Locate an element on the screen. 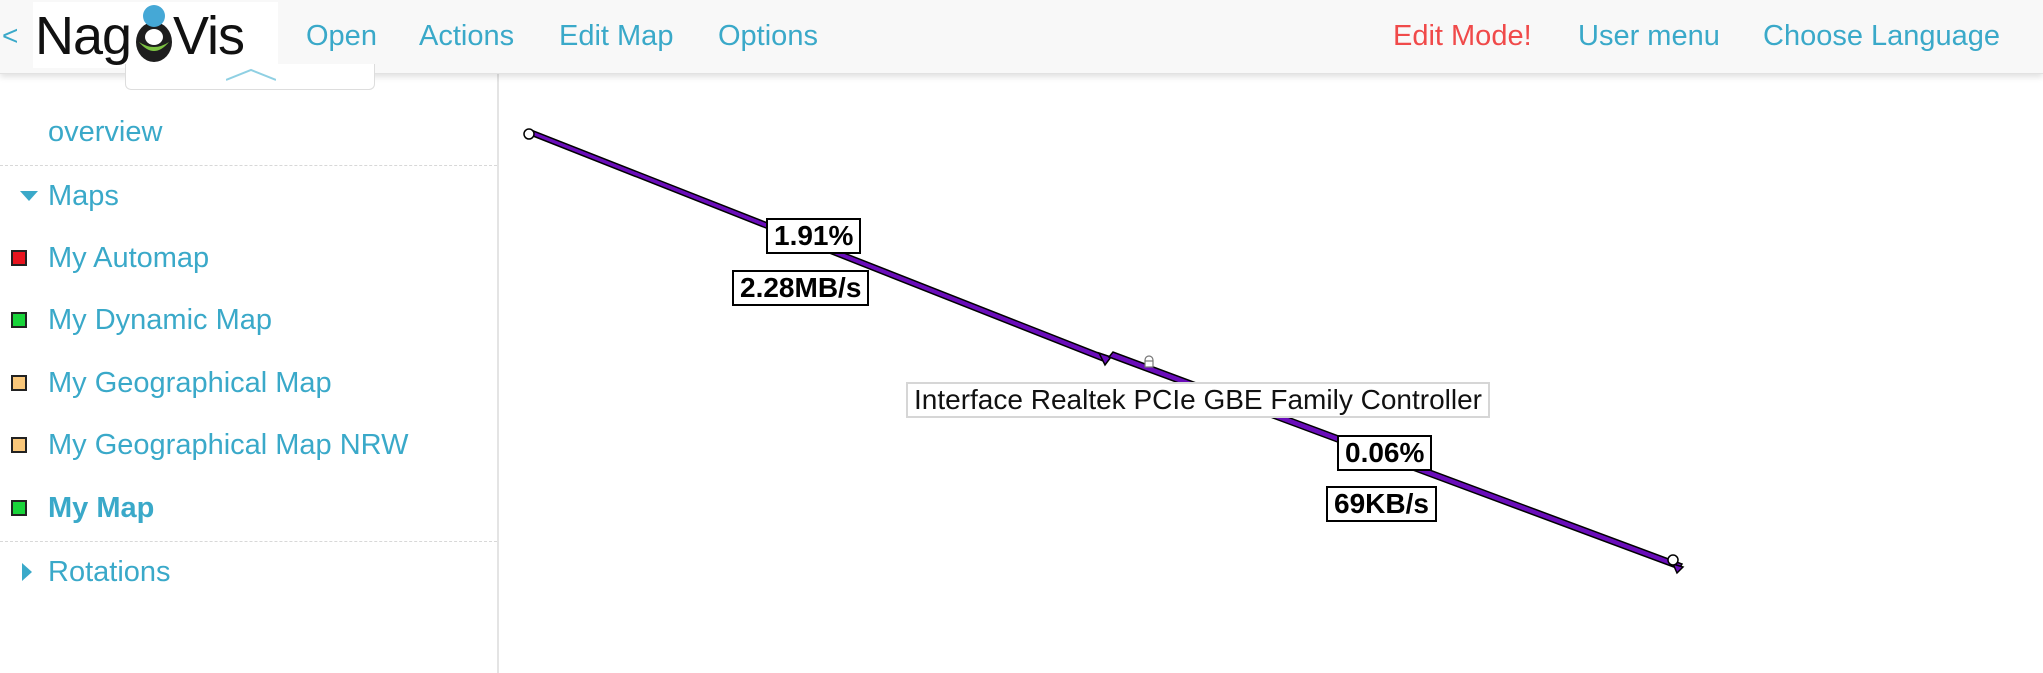 This screenshot has height=673, width=2043. collapse-sidebar-icon: < is located at coordinates (10, 36).